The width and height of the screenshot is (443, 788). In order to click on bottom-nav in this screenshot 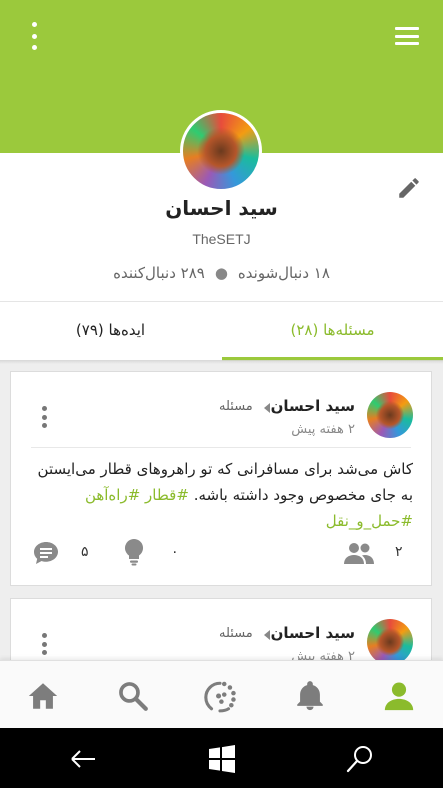, I will do `click(221, 694)`.